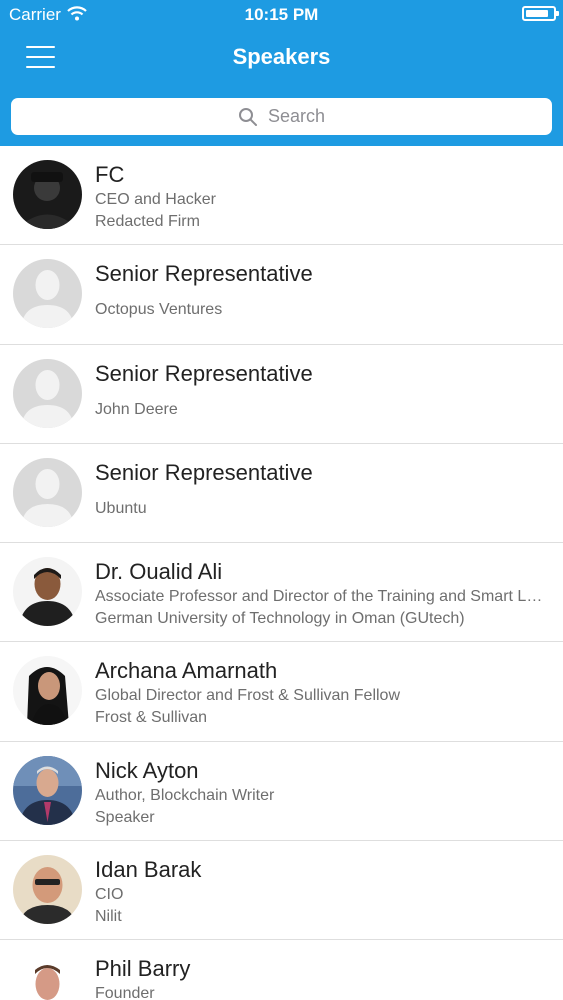 This screenshot has height=1000, width=563. What do you see at coordinates (148, 870) in the screenshot?
I see `speaker-name: Idan Barak` at bounding box center [148, 870].